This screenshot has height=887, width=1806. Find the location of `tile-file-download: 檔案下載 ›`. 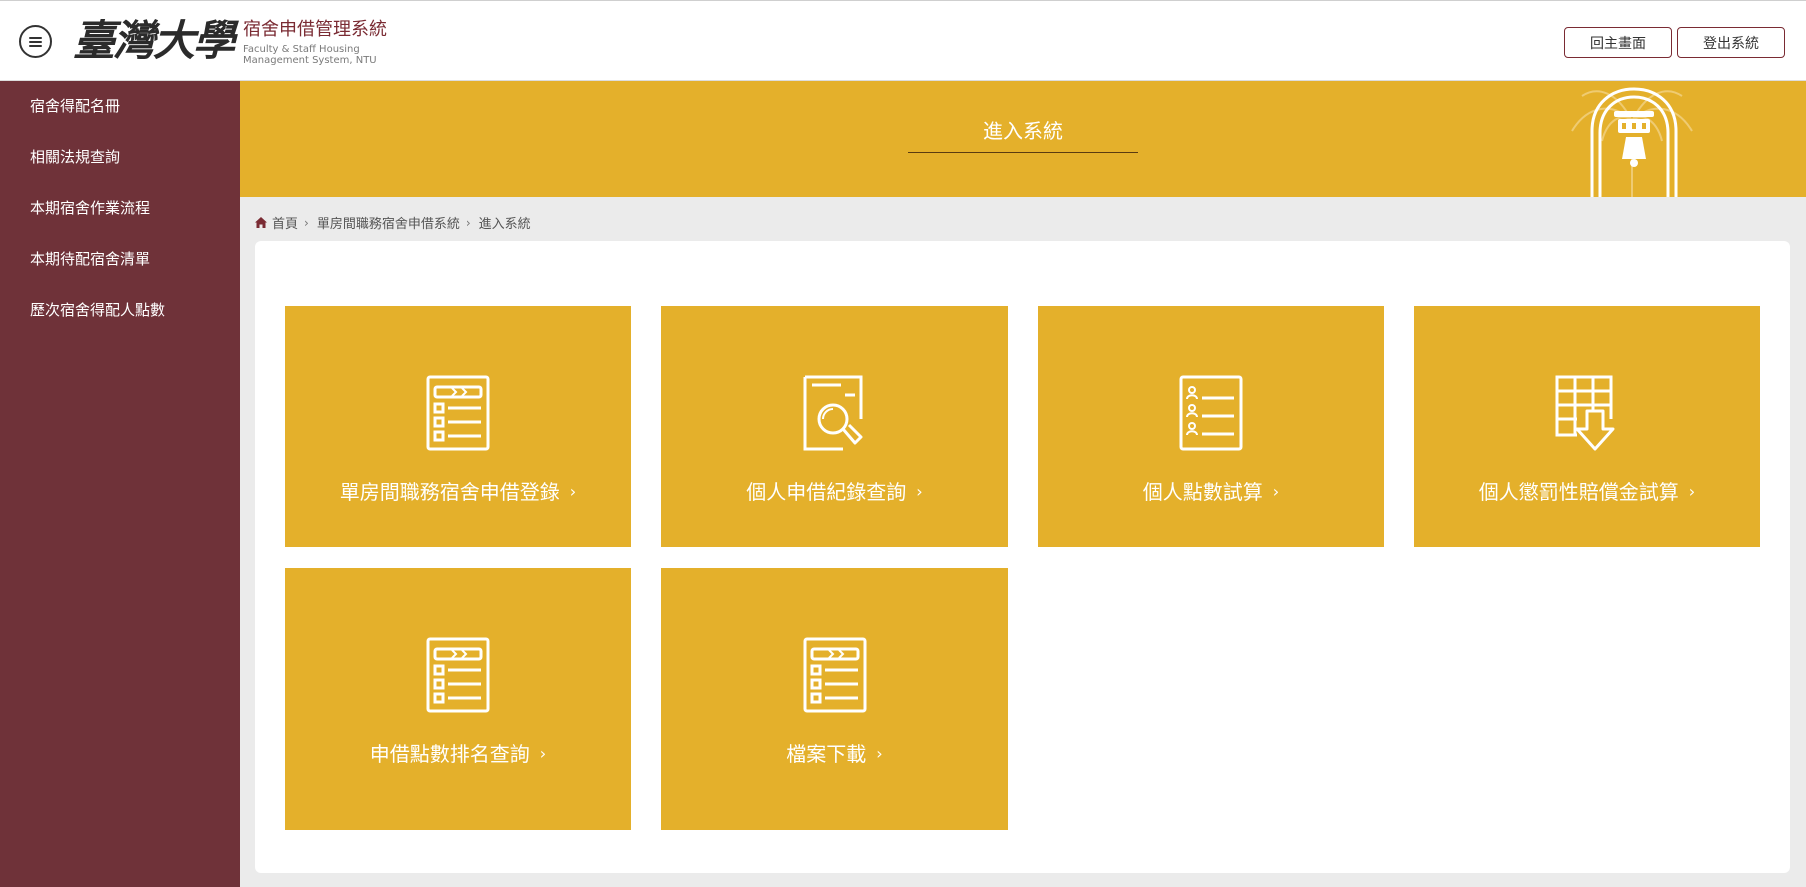

tile-file-download: 檔案下載 › is located at coordinates (834, 699).